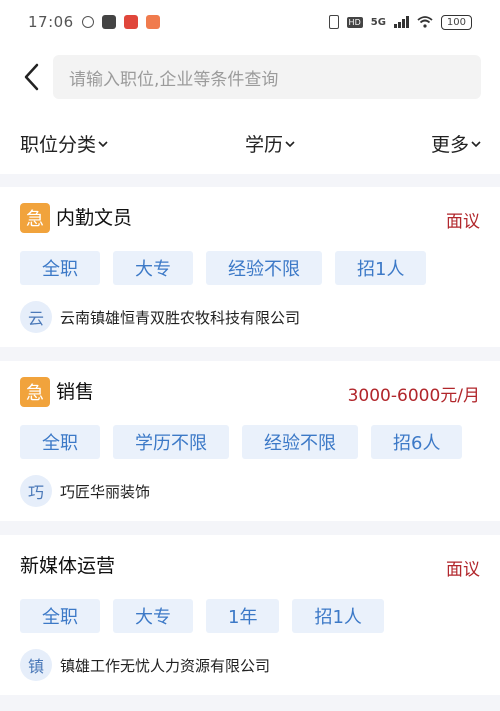 This screenshot has height=711, width=500. What do you see at coordinates (425, 22) in the screenshot?
I see `wifi-icon` at bounding box center [425, 22].